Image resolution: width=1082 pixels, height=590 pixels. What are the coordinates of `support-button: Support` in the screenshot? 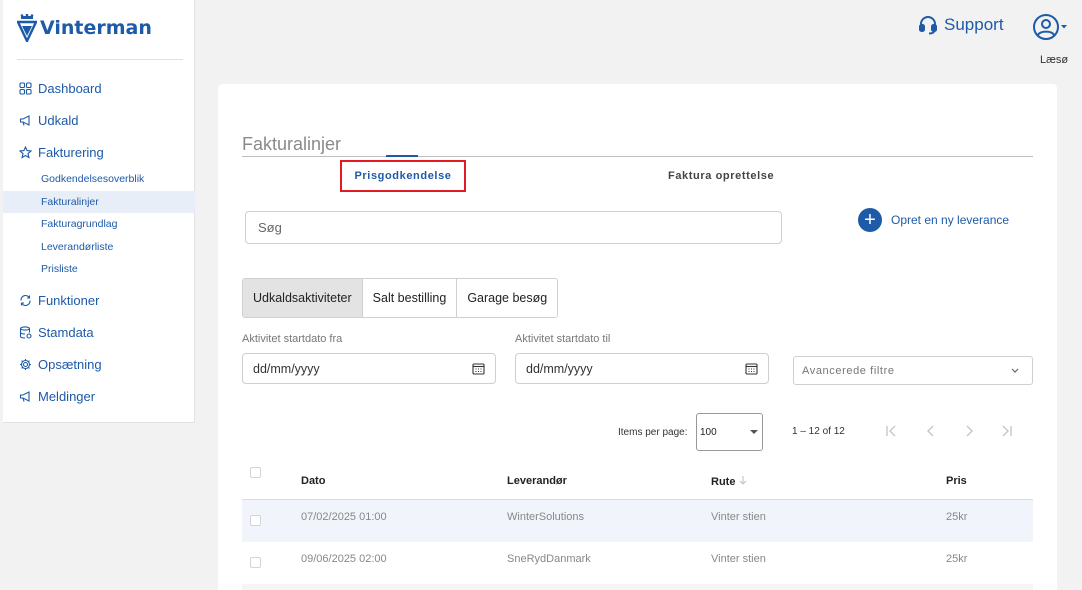 It's located at (961, 25).